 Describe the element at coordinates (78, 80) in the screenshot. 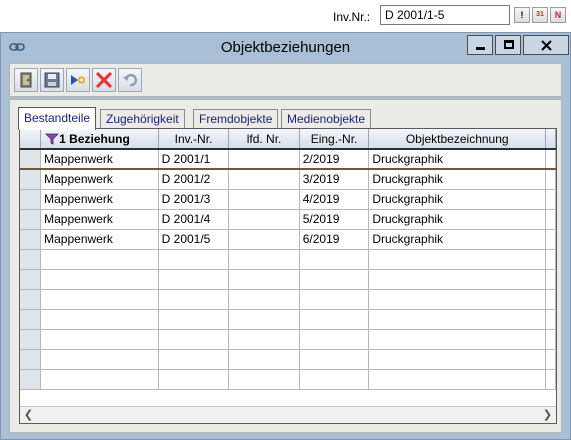

I see `new-record-button` at that location.